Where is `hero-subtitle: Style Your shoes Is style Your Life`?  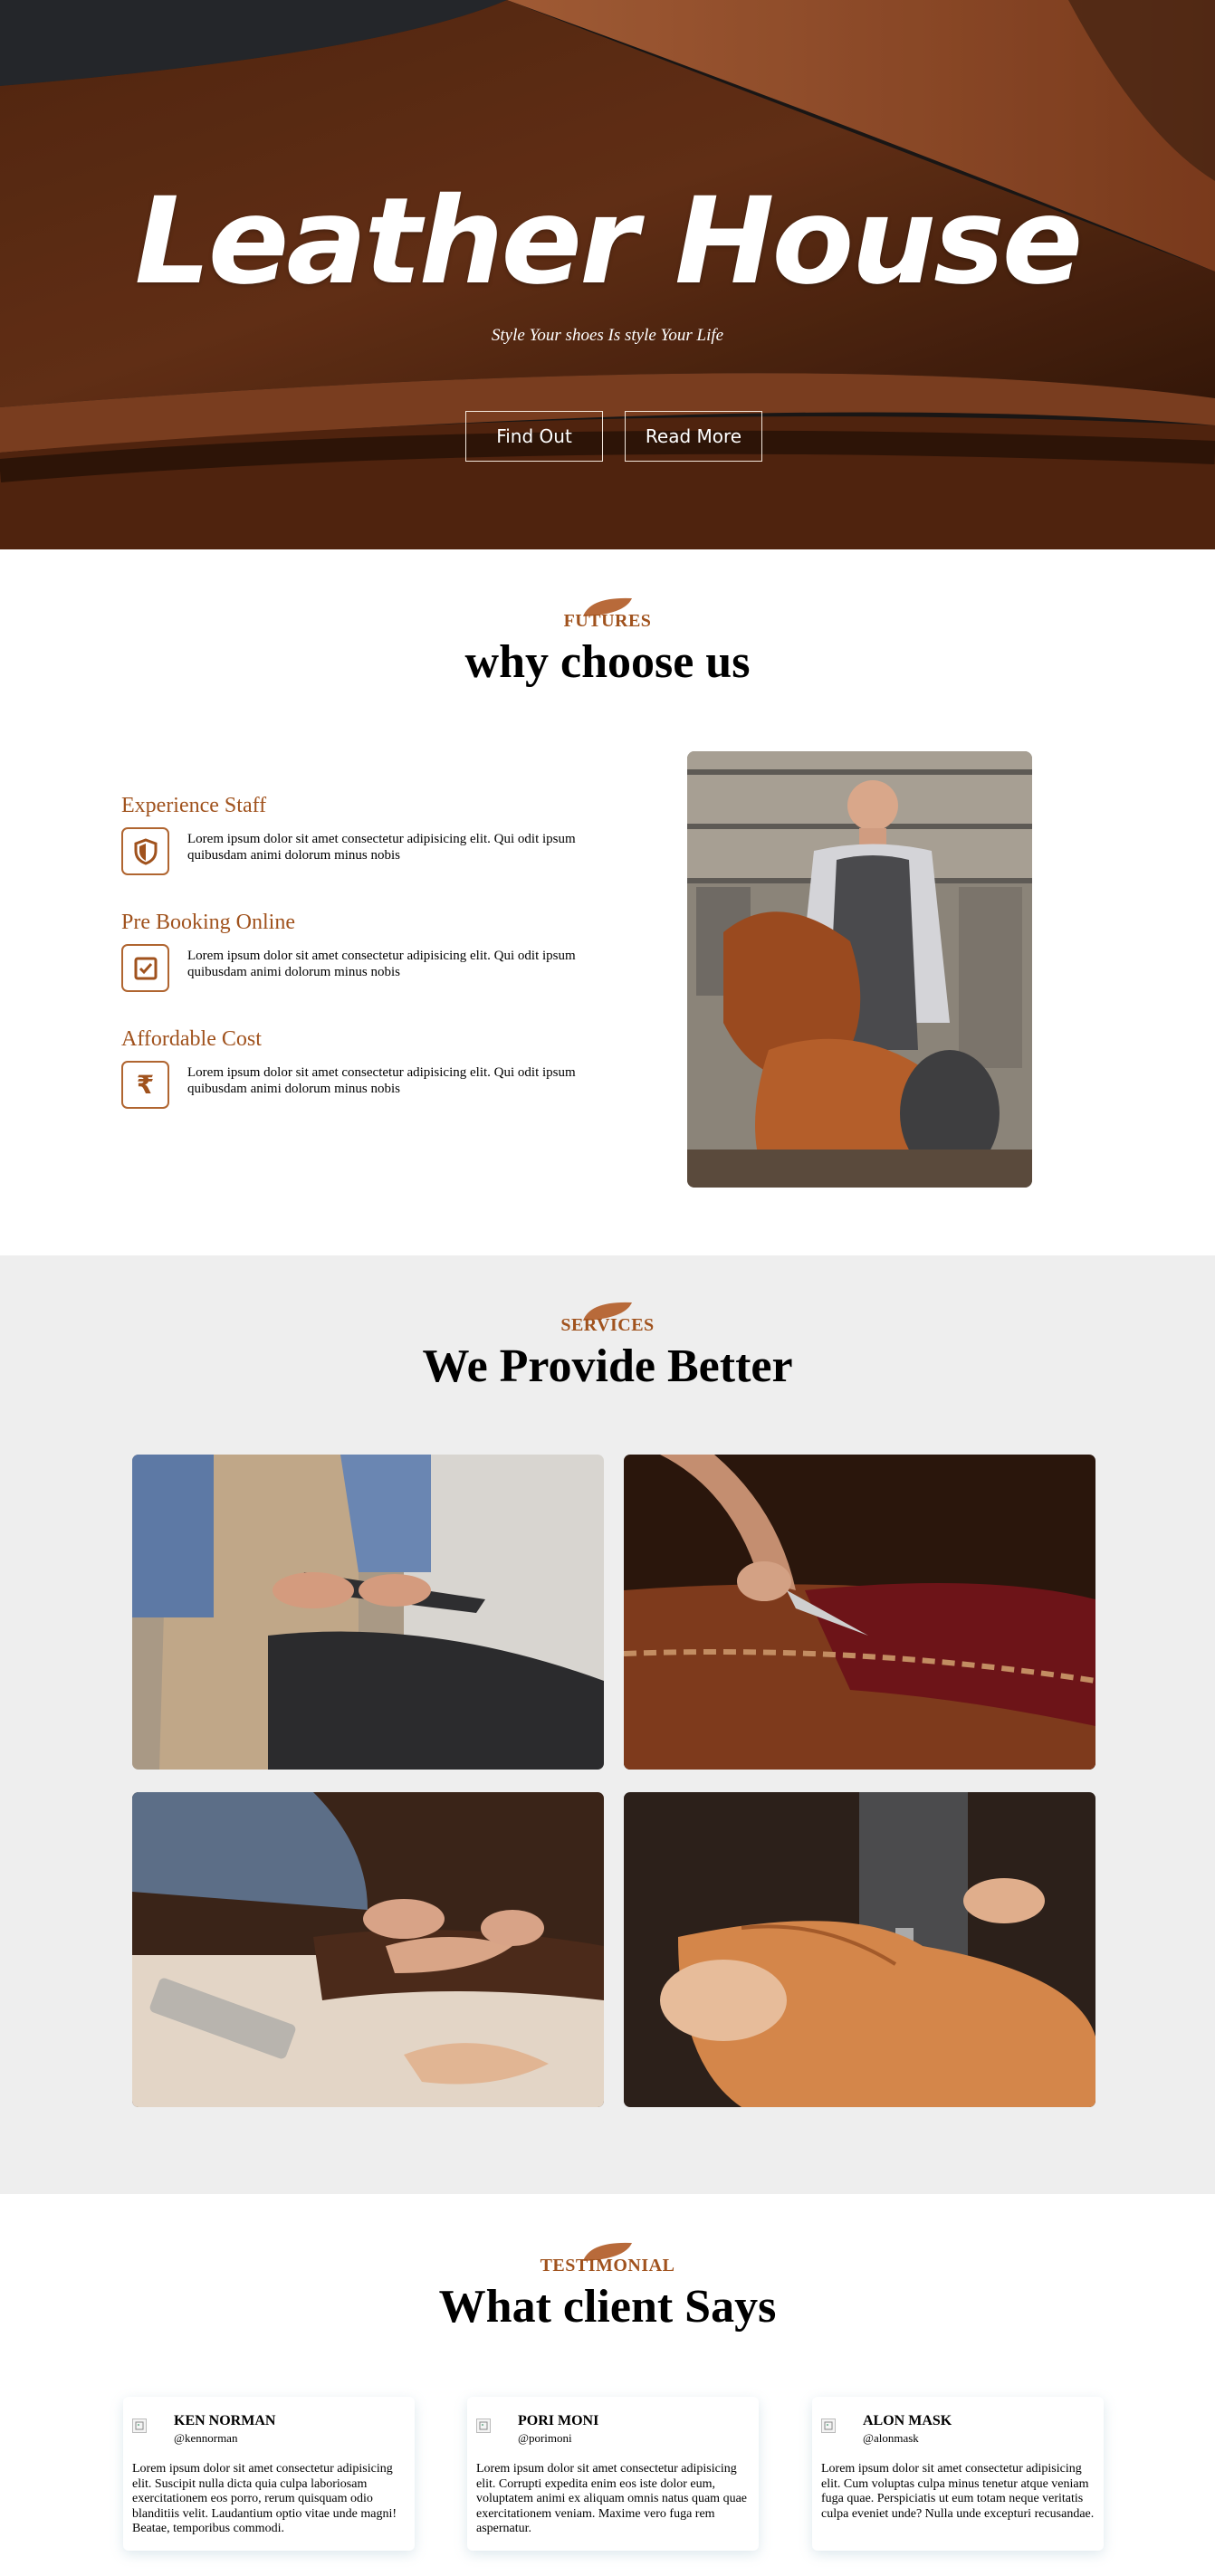 hero-subtitle: Style Your shoes Is style Your Life is located at coordinates (607, 335).